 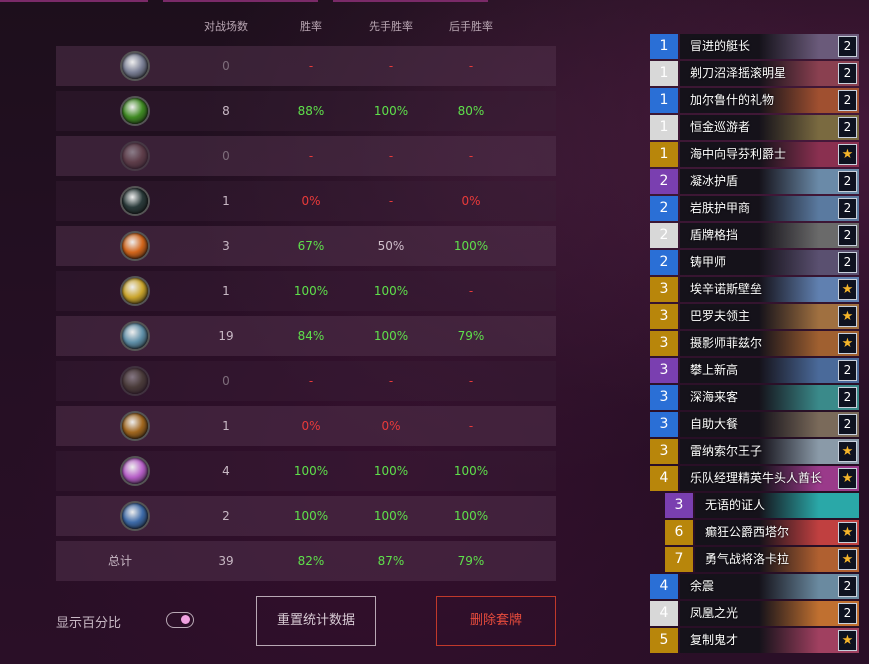 I want to click on stats-row: 19 84% 100% 79%, so click(x=306, y=336).